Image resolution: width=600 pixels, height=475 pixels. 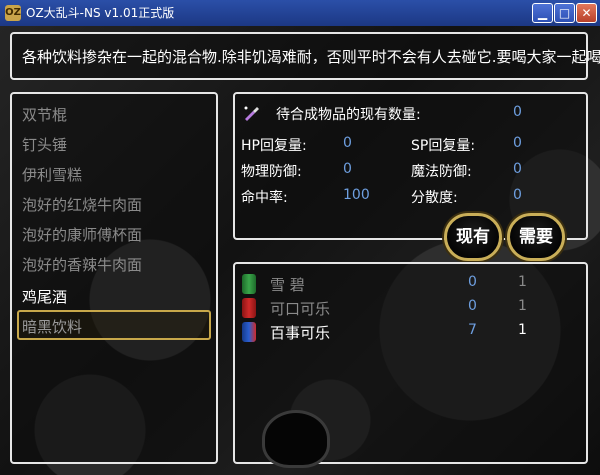 What do you see at coordinates (434, 198) in the screenshot?
I see `spread-label: 分散度:` at bounding box center [434, 198].